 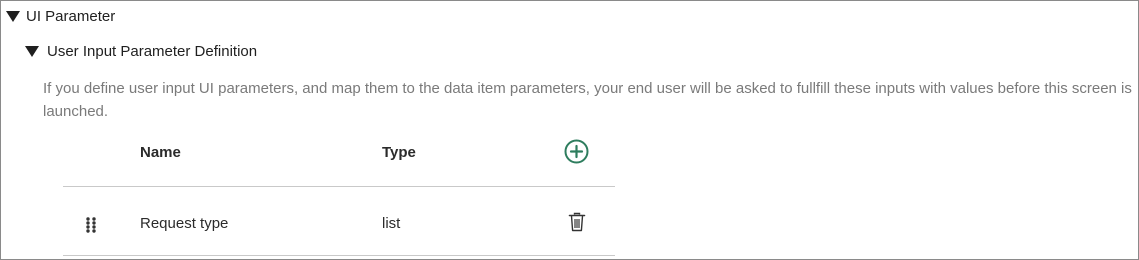 What do you see at coordinates (152, 51) in the screenshot?
I see `subsection-title: User Input Parameter Definition` at bounding box center [152, 51].